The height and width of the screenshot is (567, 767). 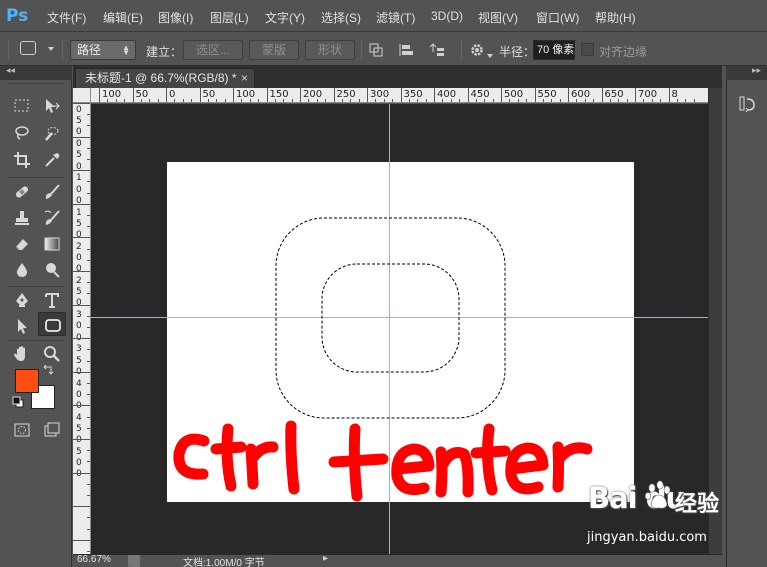 I want to click on crop-icon, so click(x=22, y=160).